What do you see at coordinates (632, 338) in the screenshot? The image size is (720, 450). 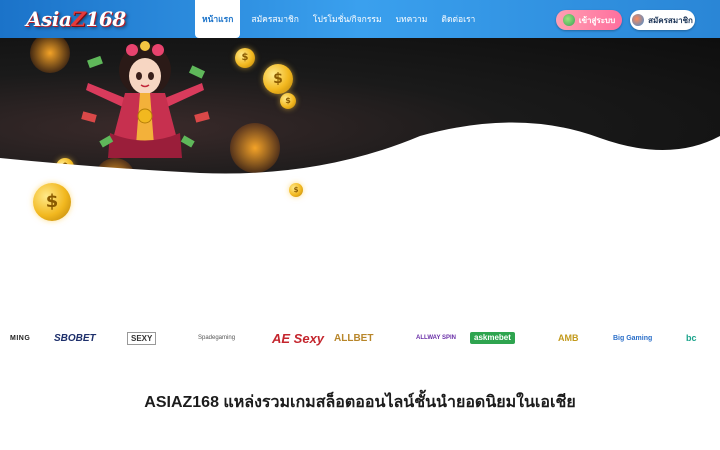 I see `provider-big-gaming: Big Gaming` at bounding box center [632, 338].